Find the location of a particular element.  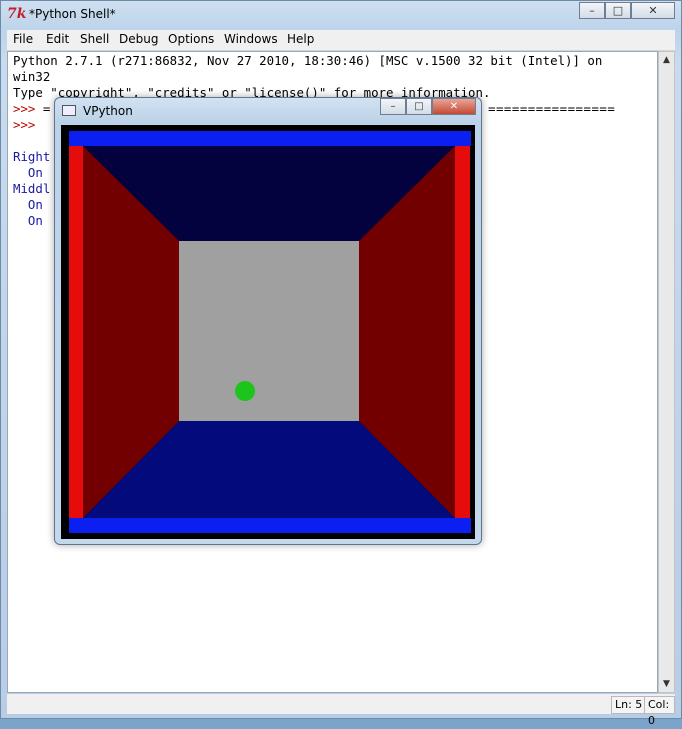

vpython-close-button: ✕ is located at coordinates (454, 106).